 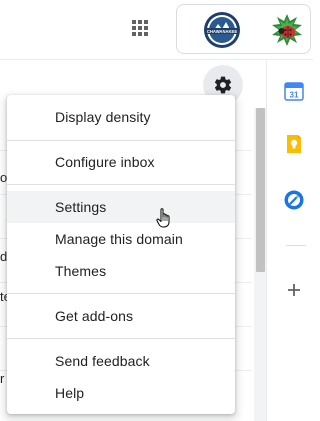 What do you see at coordinates (289, 241) in the screenshot?
I see `side-panel: 31` at bounding box center [289, 241].